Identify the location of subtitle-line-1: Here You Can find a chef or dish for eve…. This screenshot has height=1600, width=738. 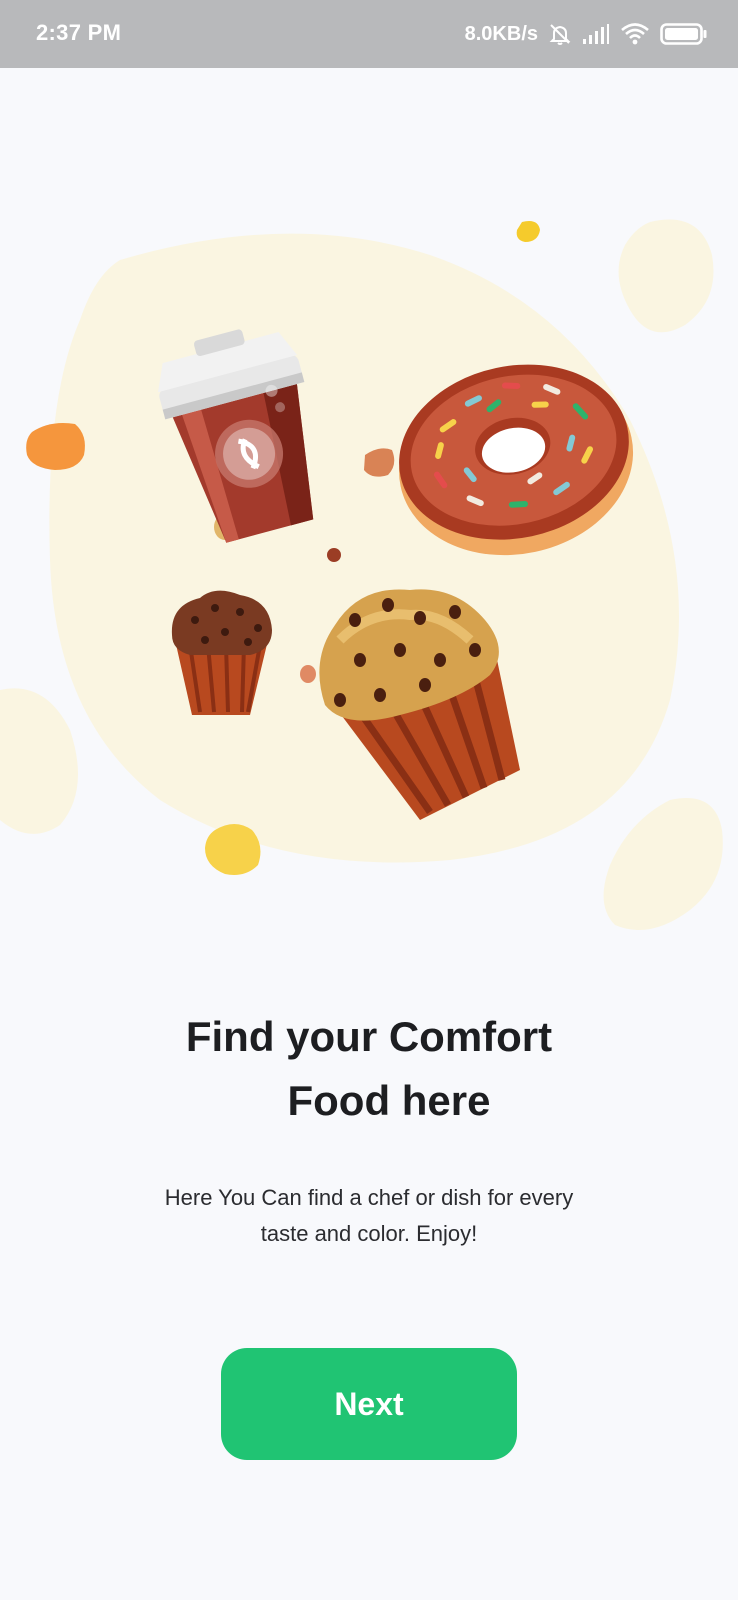
(369, 1197).